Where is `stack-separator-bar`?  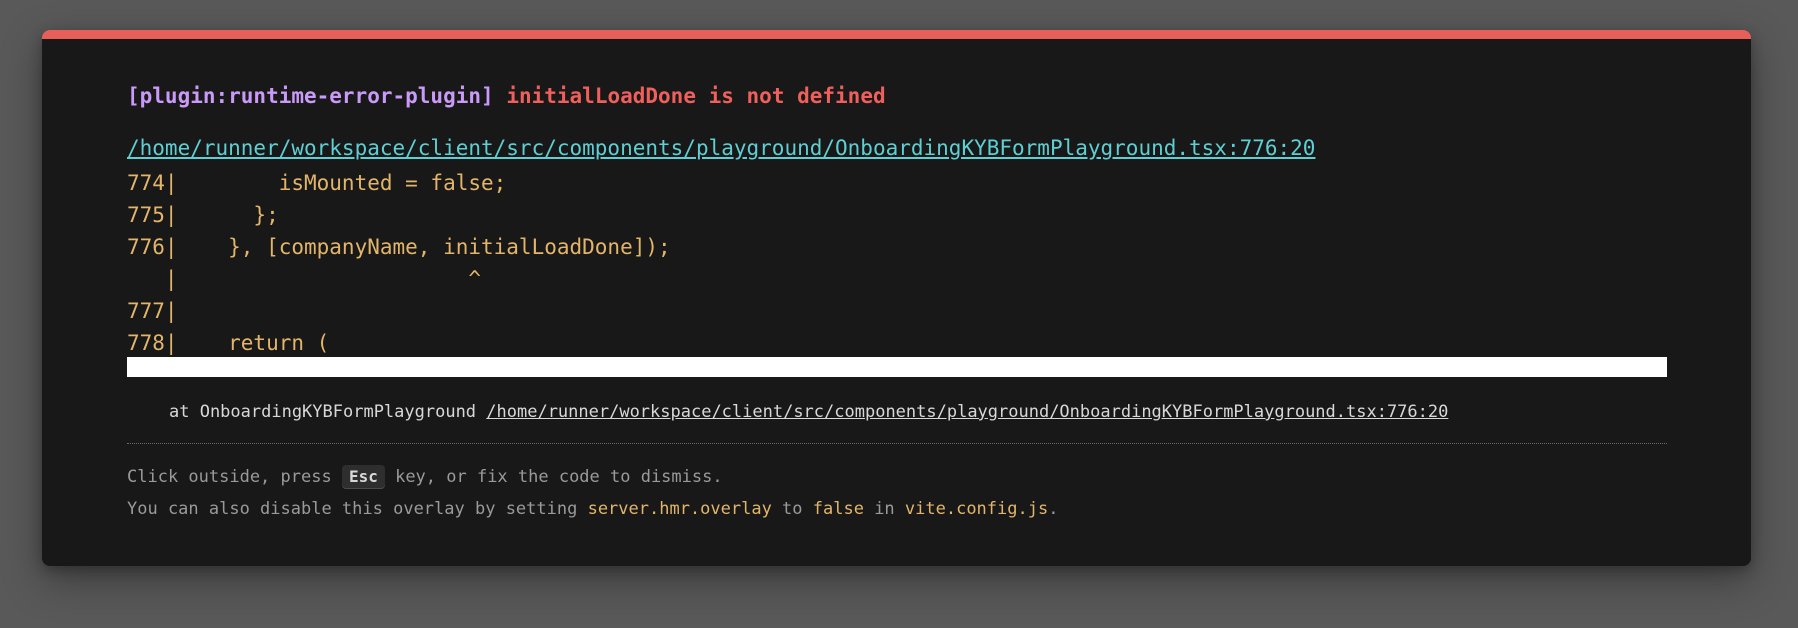 stack-separator-bar is located at coordinates (897, 367).